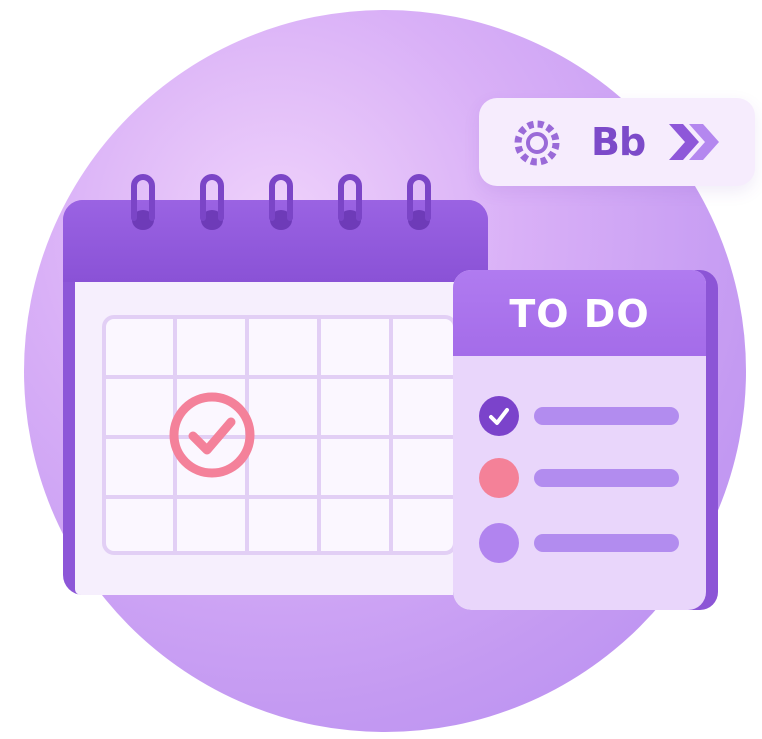 The width and height of the screenshot is (762, 739). I want to click on check-icon, so click(499, 416).